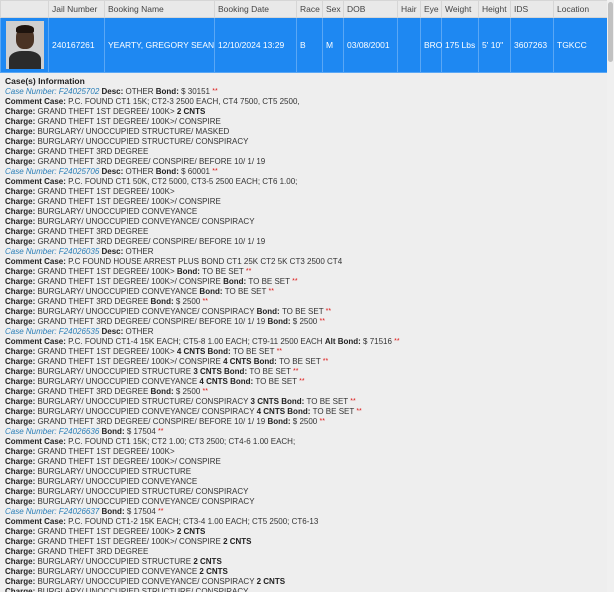 This screenshot has width=614, height=592. What do you see at coordinates (532, 9) in the screenshot?
I see `header-ids: IDS` at bounding box center [532, 9].